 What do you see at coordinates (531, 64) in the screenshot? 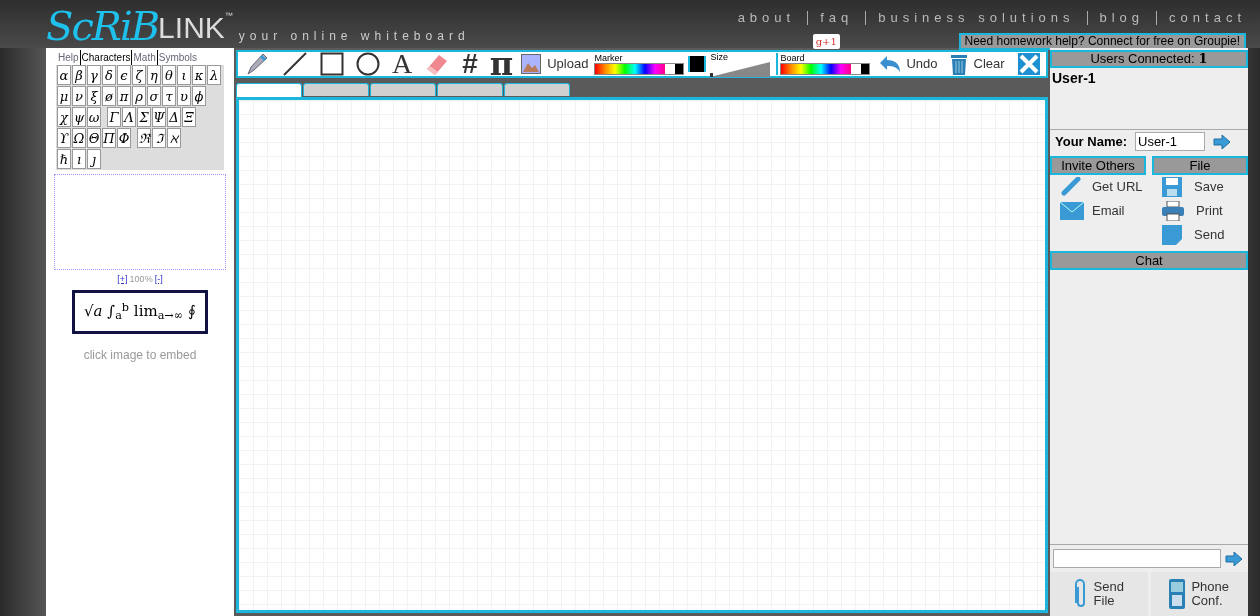
I see `image-icon` at bounding box center [531, 64].